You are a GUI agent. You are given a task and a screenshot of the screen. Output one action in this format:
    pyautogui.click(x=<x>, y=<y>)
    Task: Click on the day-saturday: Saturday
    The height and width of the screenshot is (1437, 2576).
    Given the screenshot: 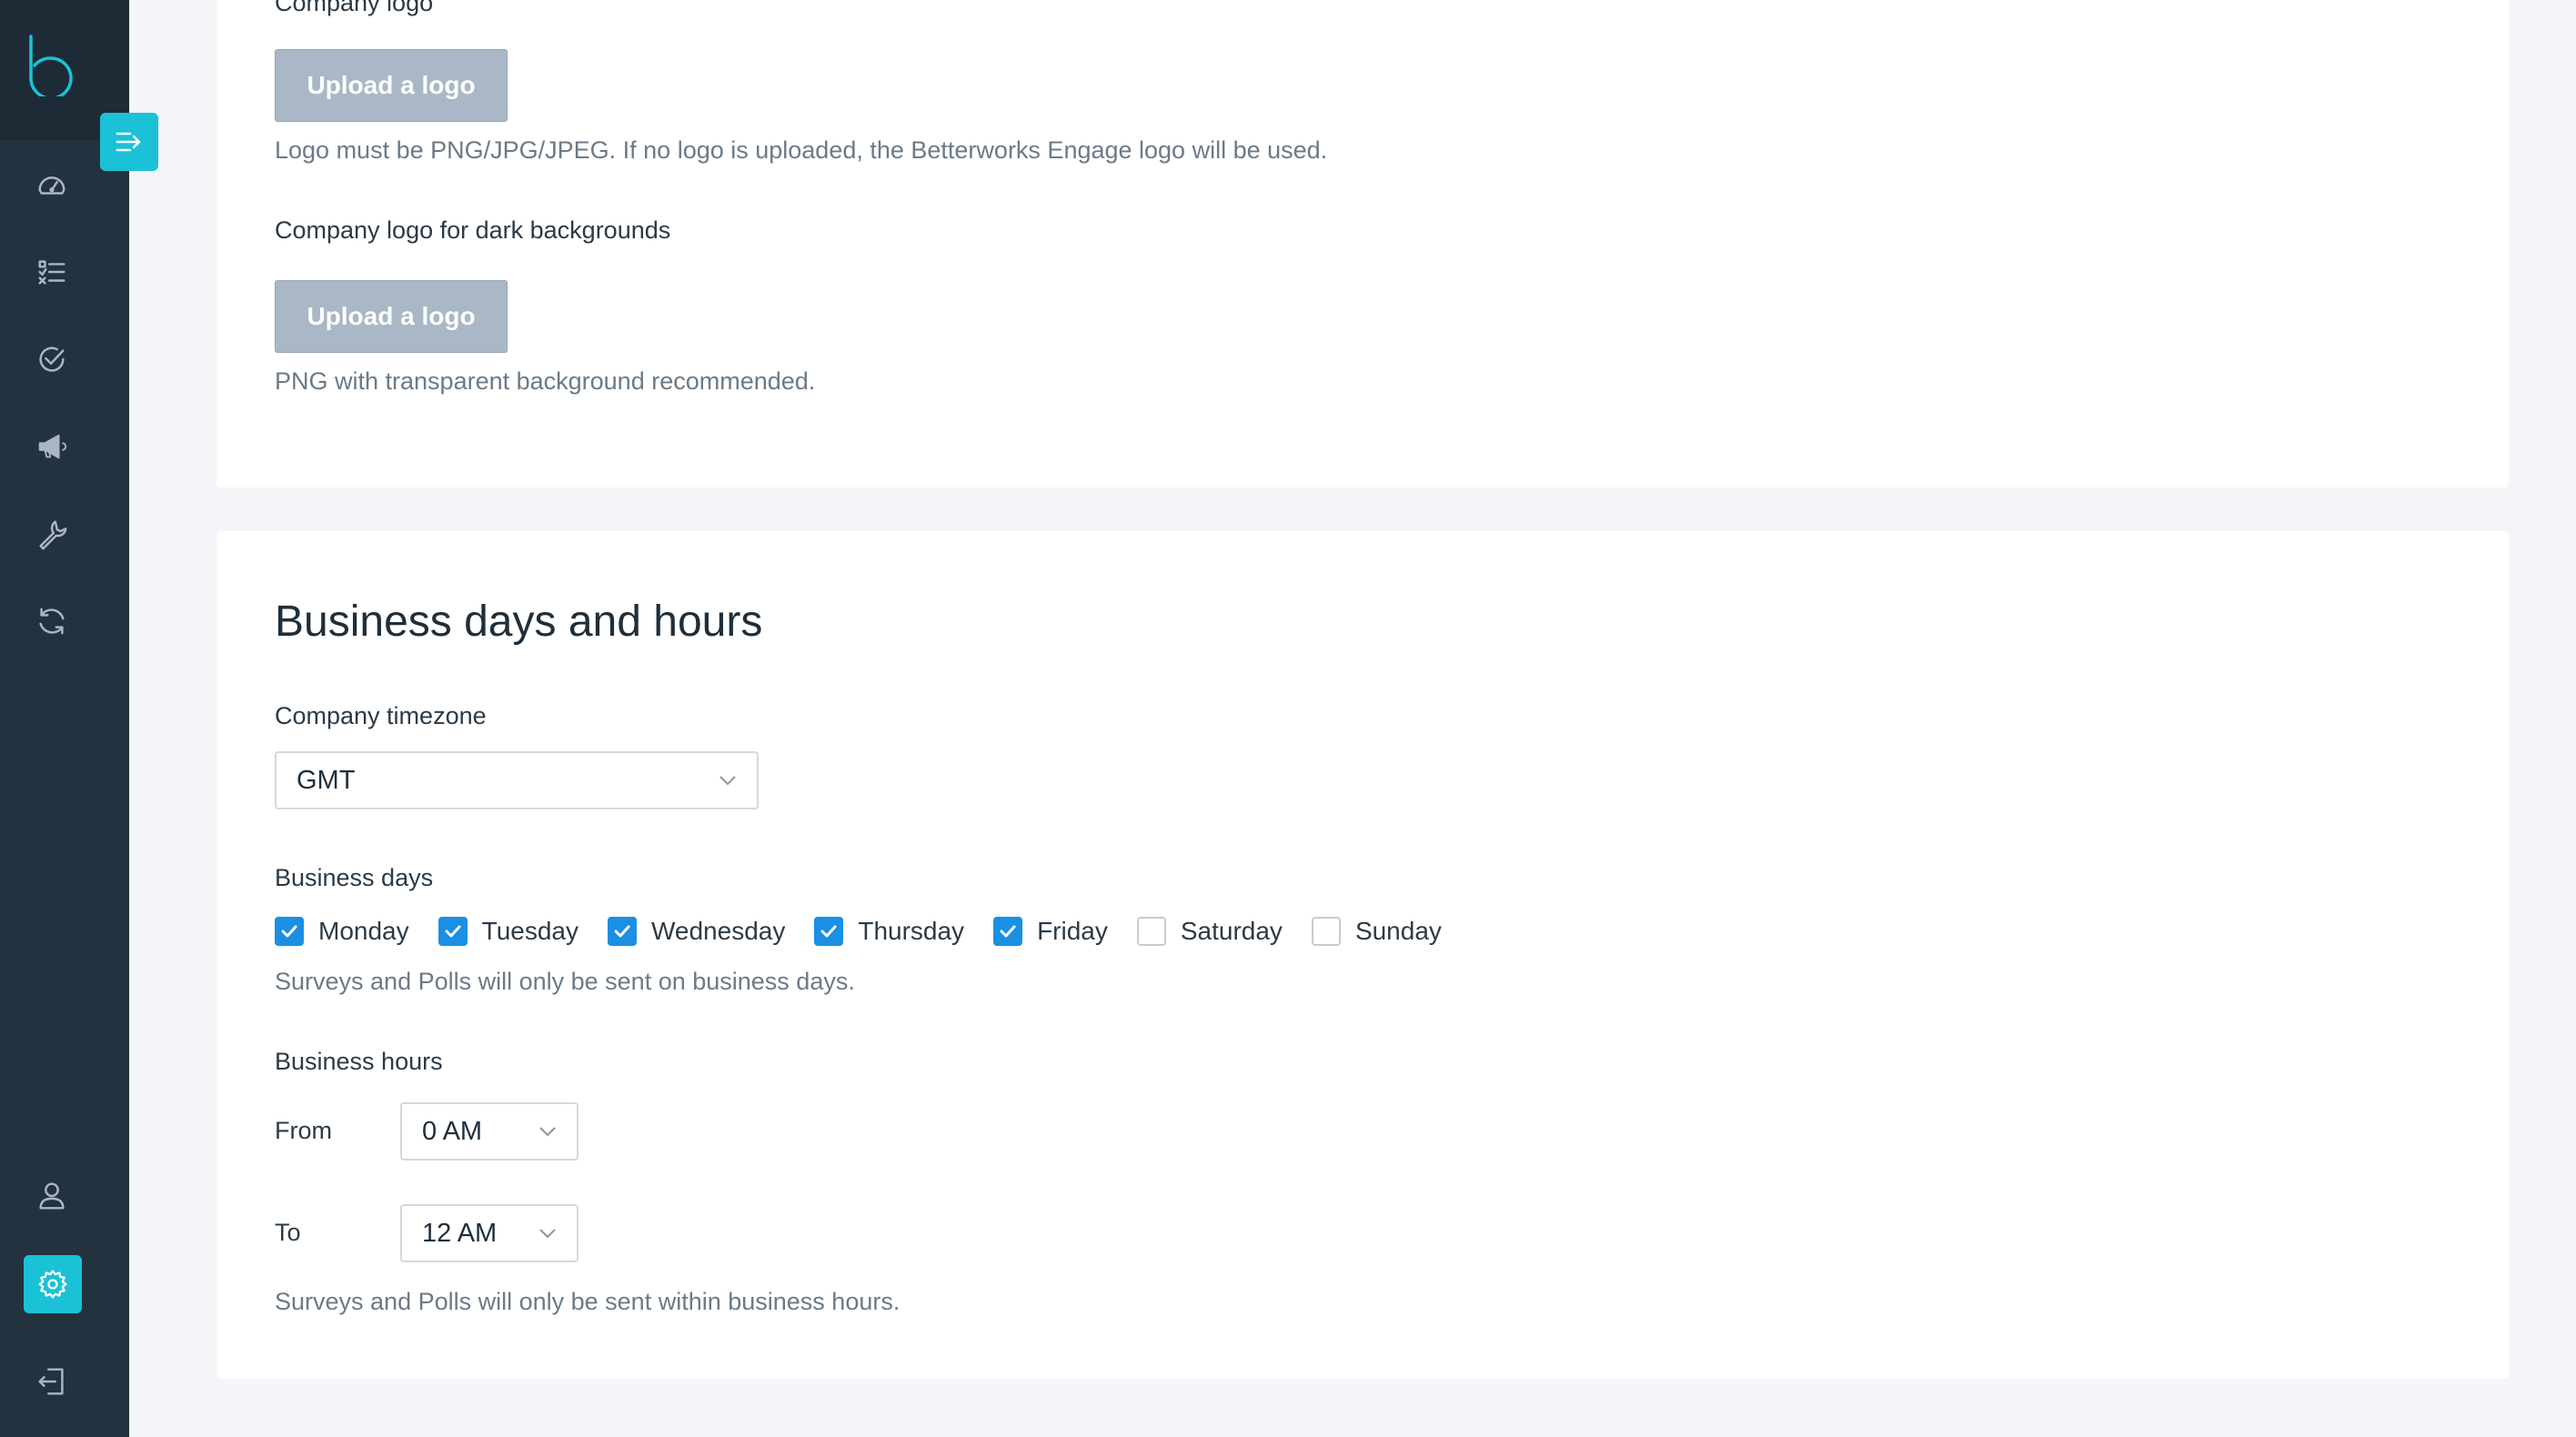 What is the action you would take?
    pyautogui.click(x=1209, y=931)
    